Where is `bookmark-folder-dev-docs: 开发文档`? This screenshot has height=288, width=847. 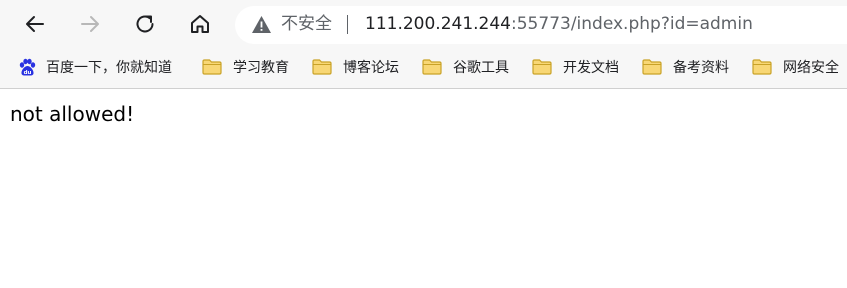 bookmark-folder-dev-docs: 开发文档 is located at coordinates (575, 67).